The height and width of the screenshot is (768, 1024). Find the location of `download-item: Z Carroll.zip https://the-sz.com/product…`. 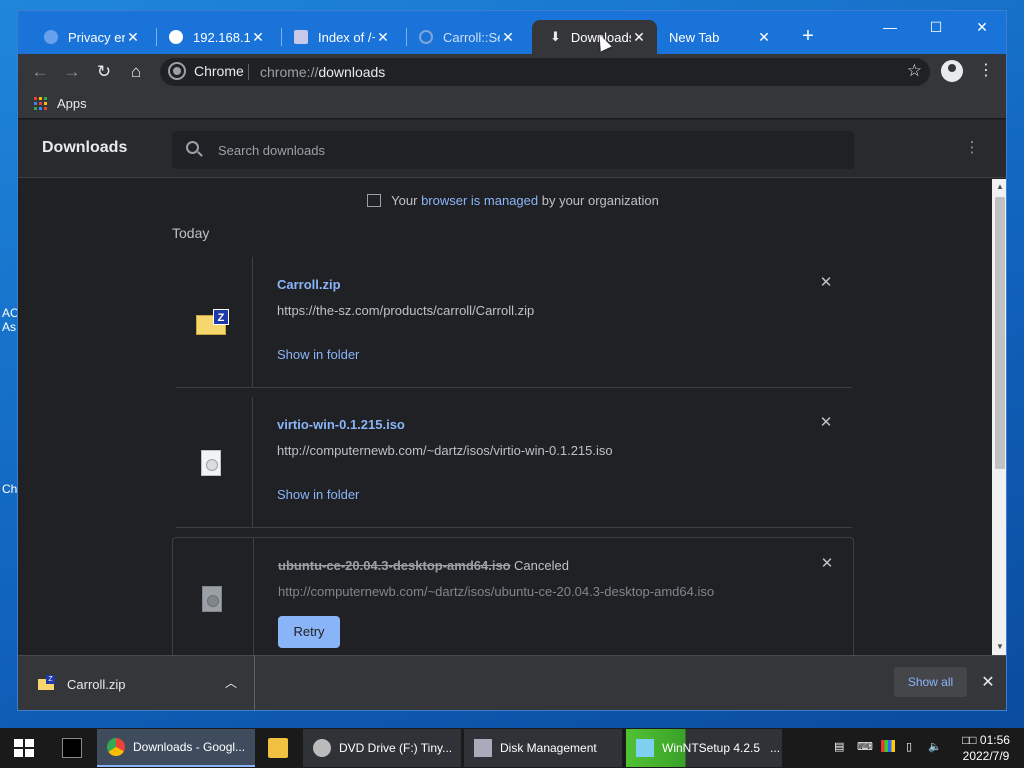

download-item: Z Carroll.zip https://the-sz.com/product… is located at coordinates (513, 322).